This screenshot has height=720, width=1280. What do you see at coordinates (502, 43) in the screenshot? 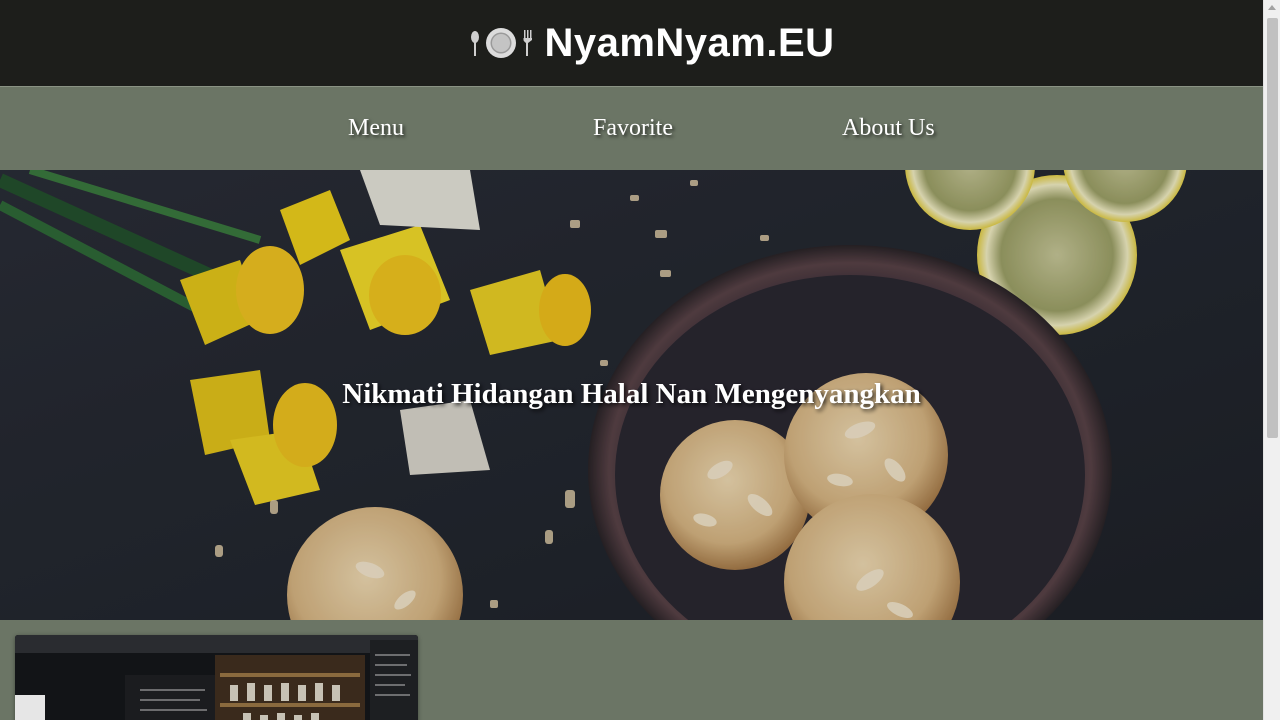
I see `plate-fork-knife-icon` at bounding box center [502, 43].